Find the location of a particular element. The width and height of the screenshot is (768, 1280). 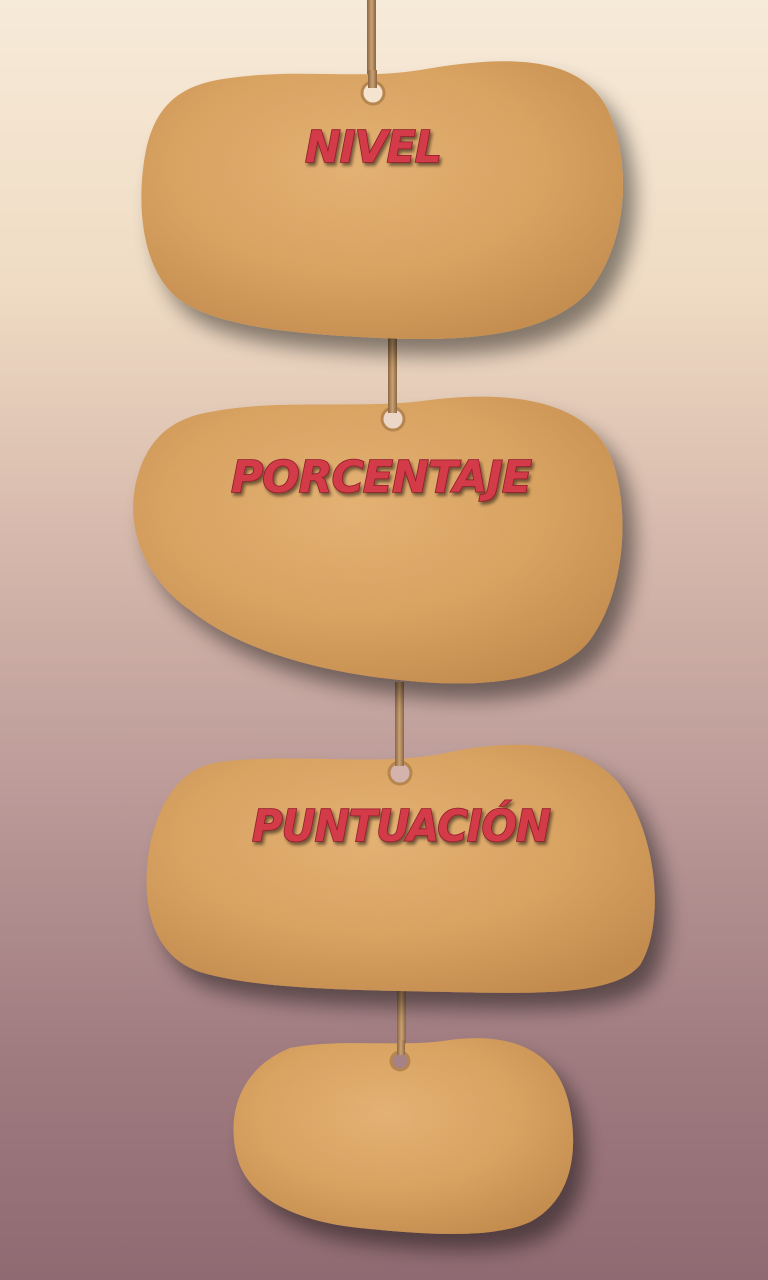

label-nivel: NIVEL is located at coordinates (373, 147).